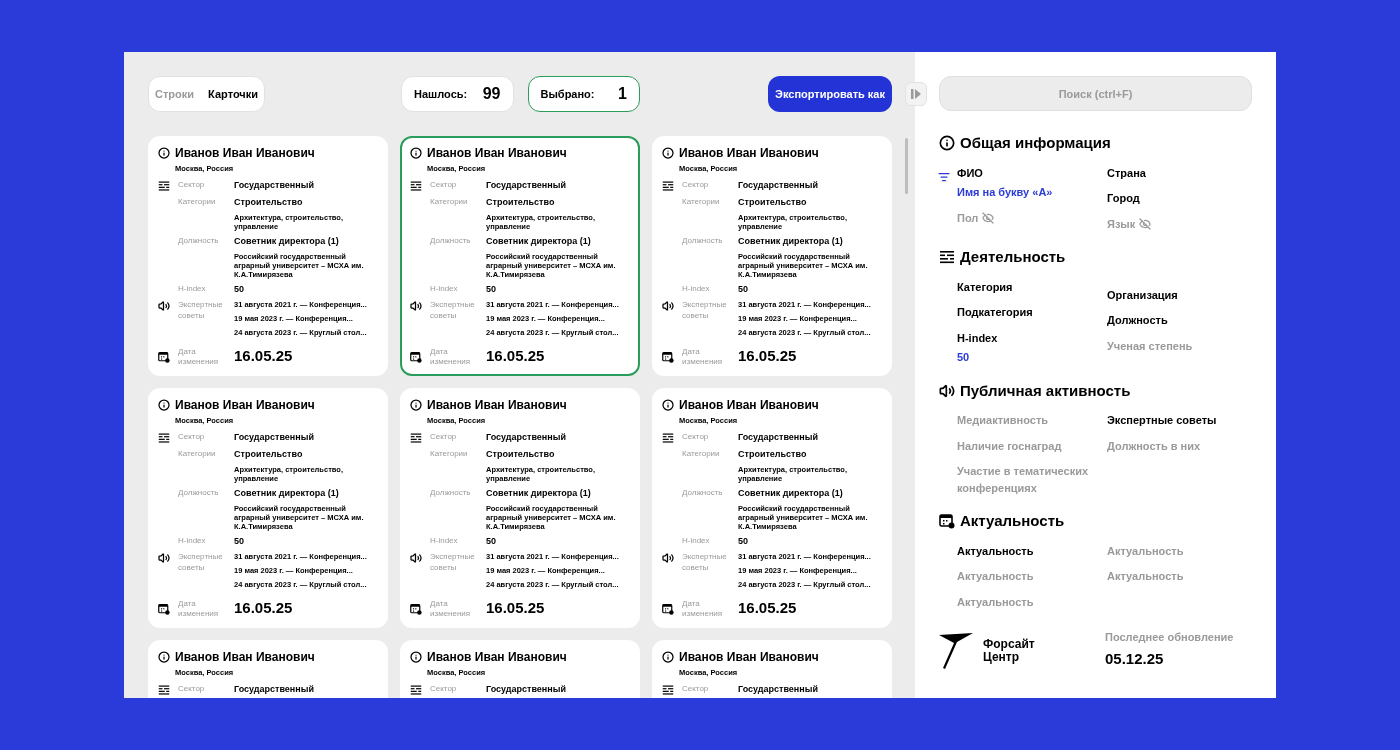 Image resolution: width=1400 pixels, height=750 pixels. What do you see at coordinates (1045, 390) in the screenshot?
I see `section-title: Публичная активность` at bounding box center [1045, 390].